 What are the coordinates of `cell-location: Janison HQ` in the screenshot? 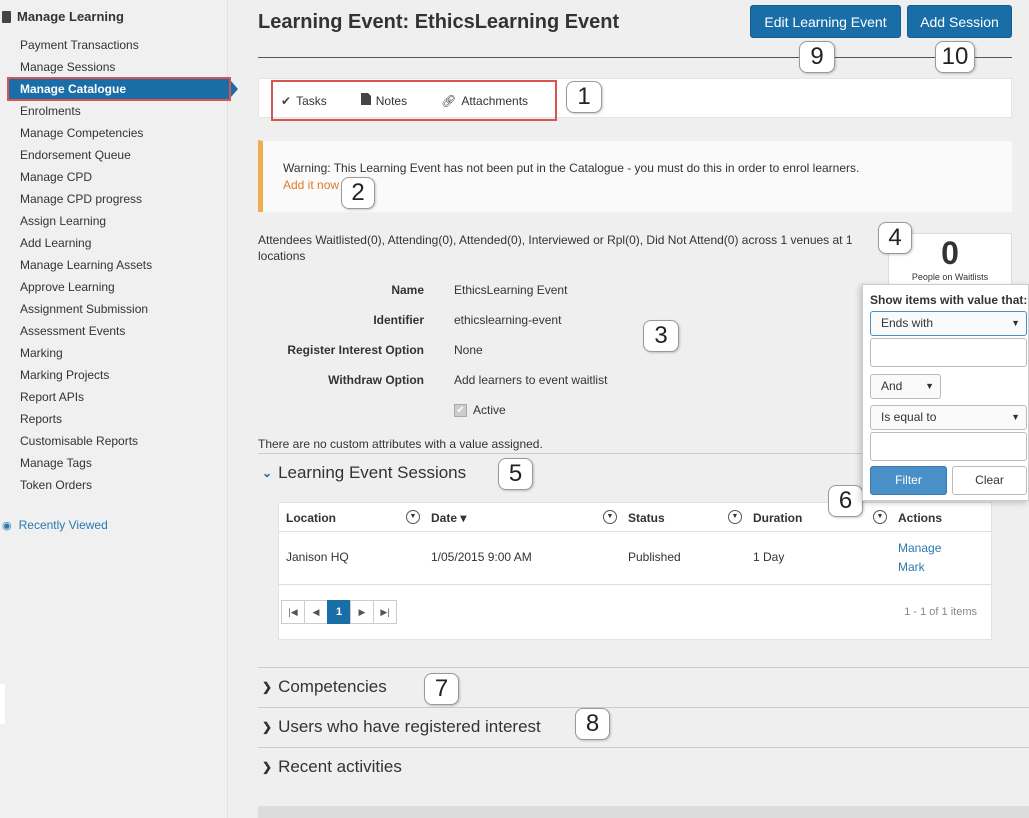 It's located at (317, 557).